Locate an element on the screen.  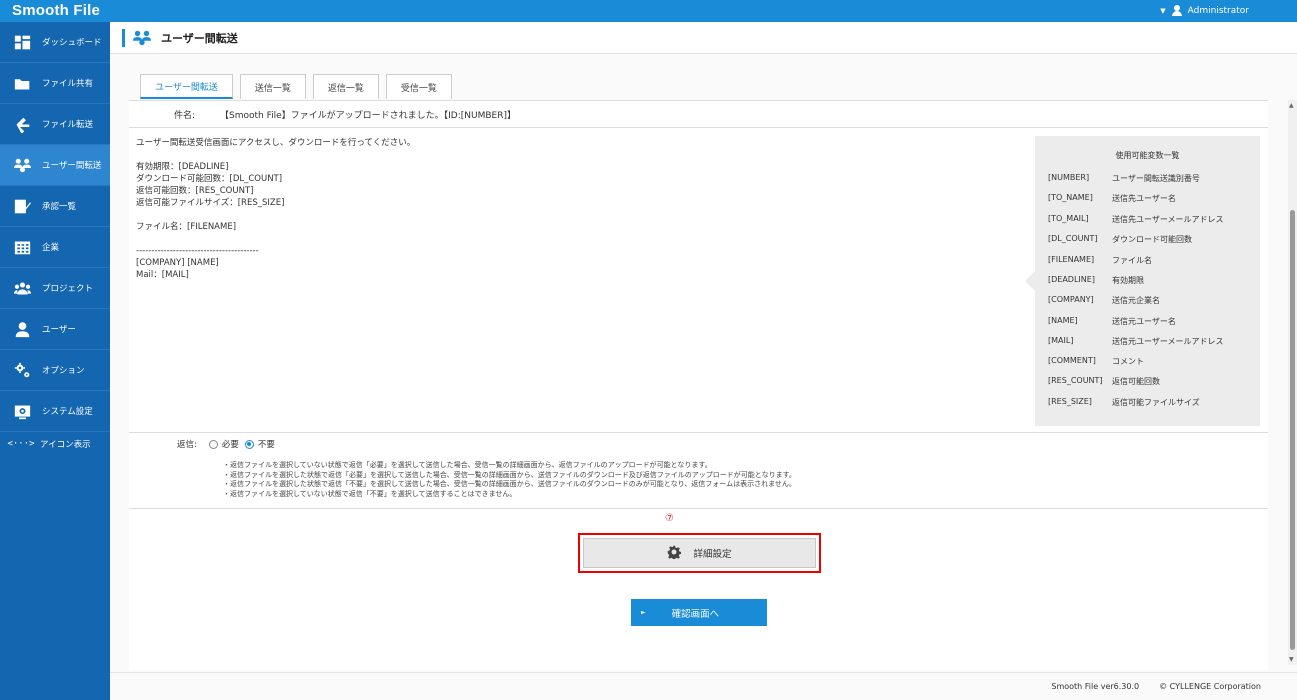
reply-required-radio is located at coordinates (213, 444).